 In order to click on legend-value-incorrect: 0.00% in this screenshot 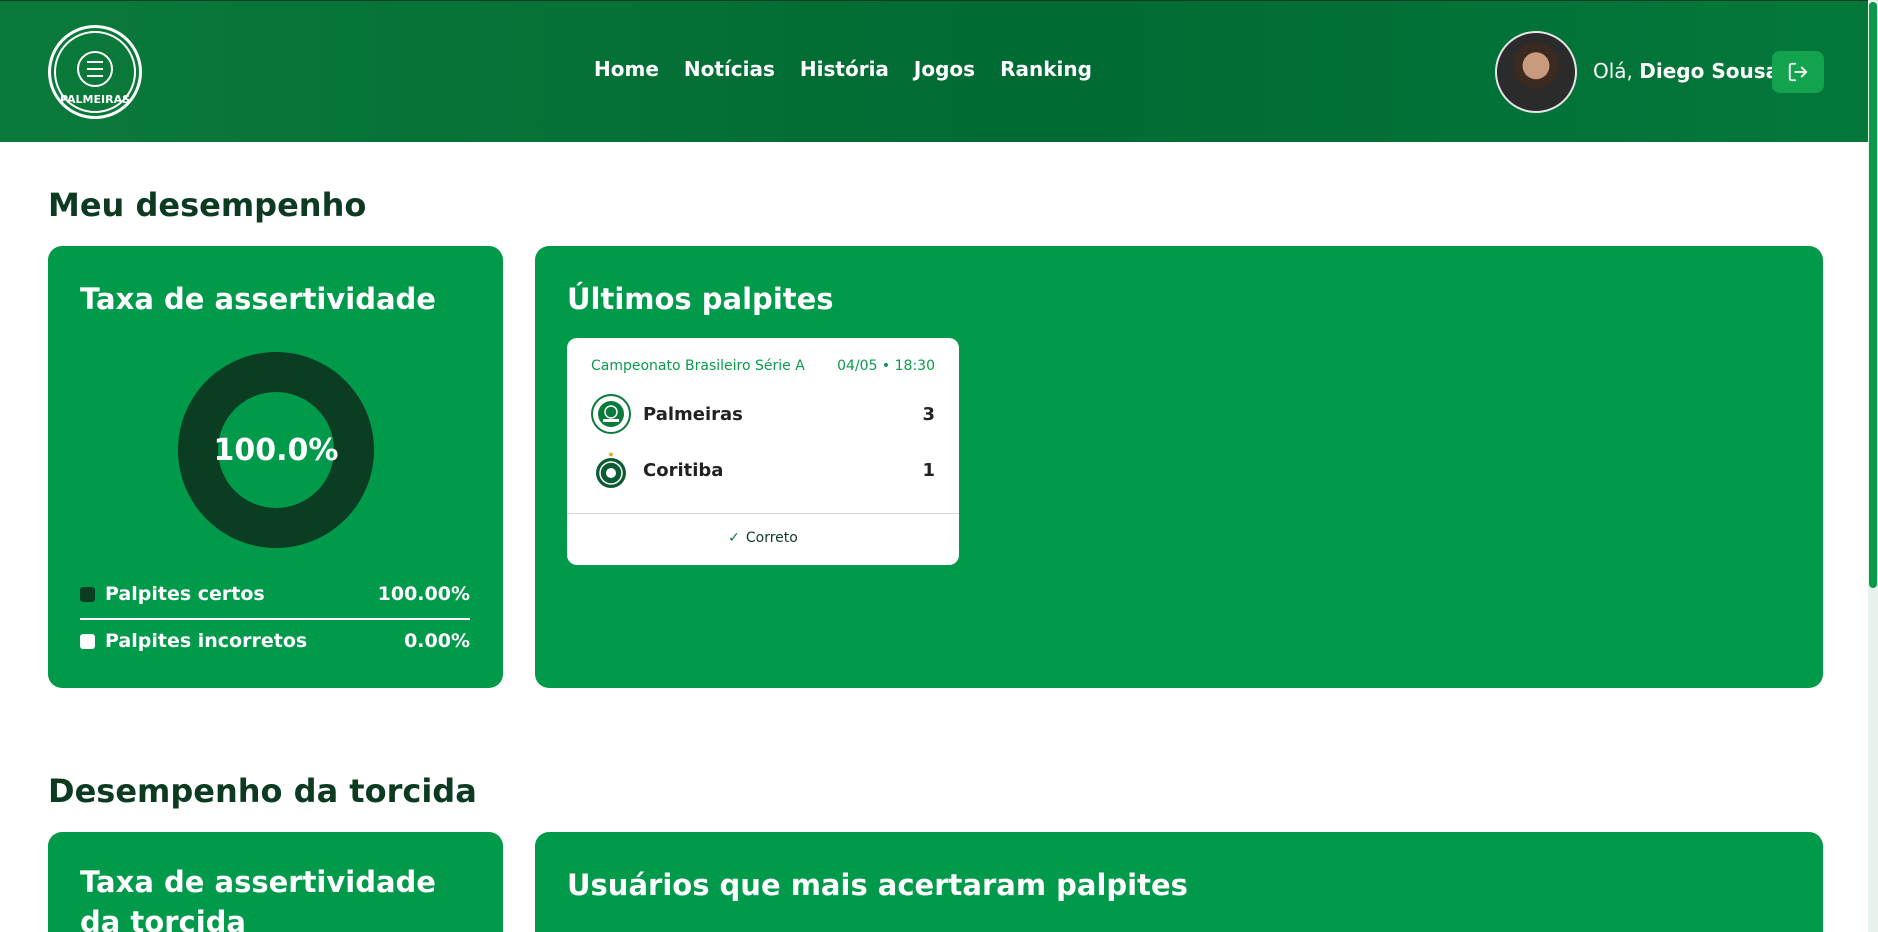, I will do `click(437, 641)`.